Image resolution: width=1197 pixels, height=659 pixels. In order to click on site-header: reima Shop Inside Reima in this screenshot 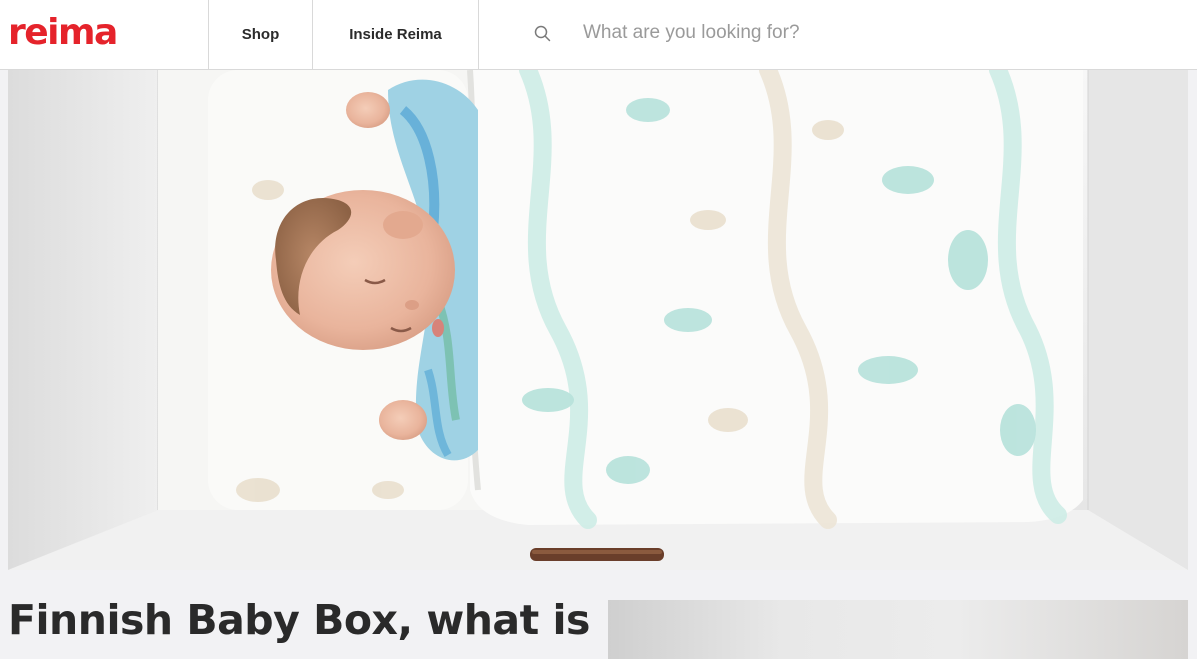, I will do `click(598, 35)`.